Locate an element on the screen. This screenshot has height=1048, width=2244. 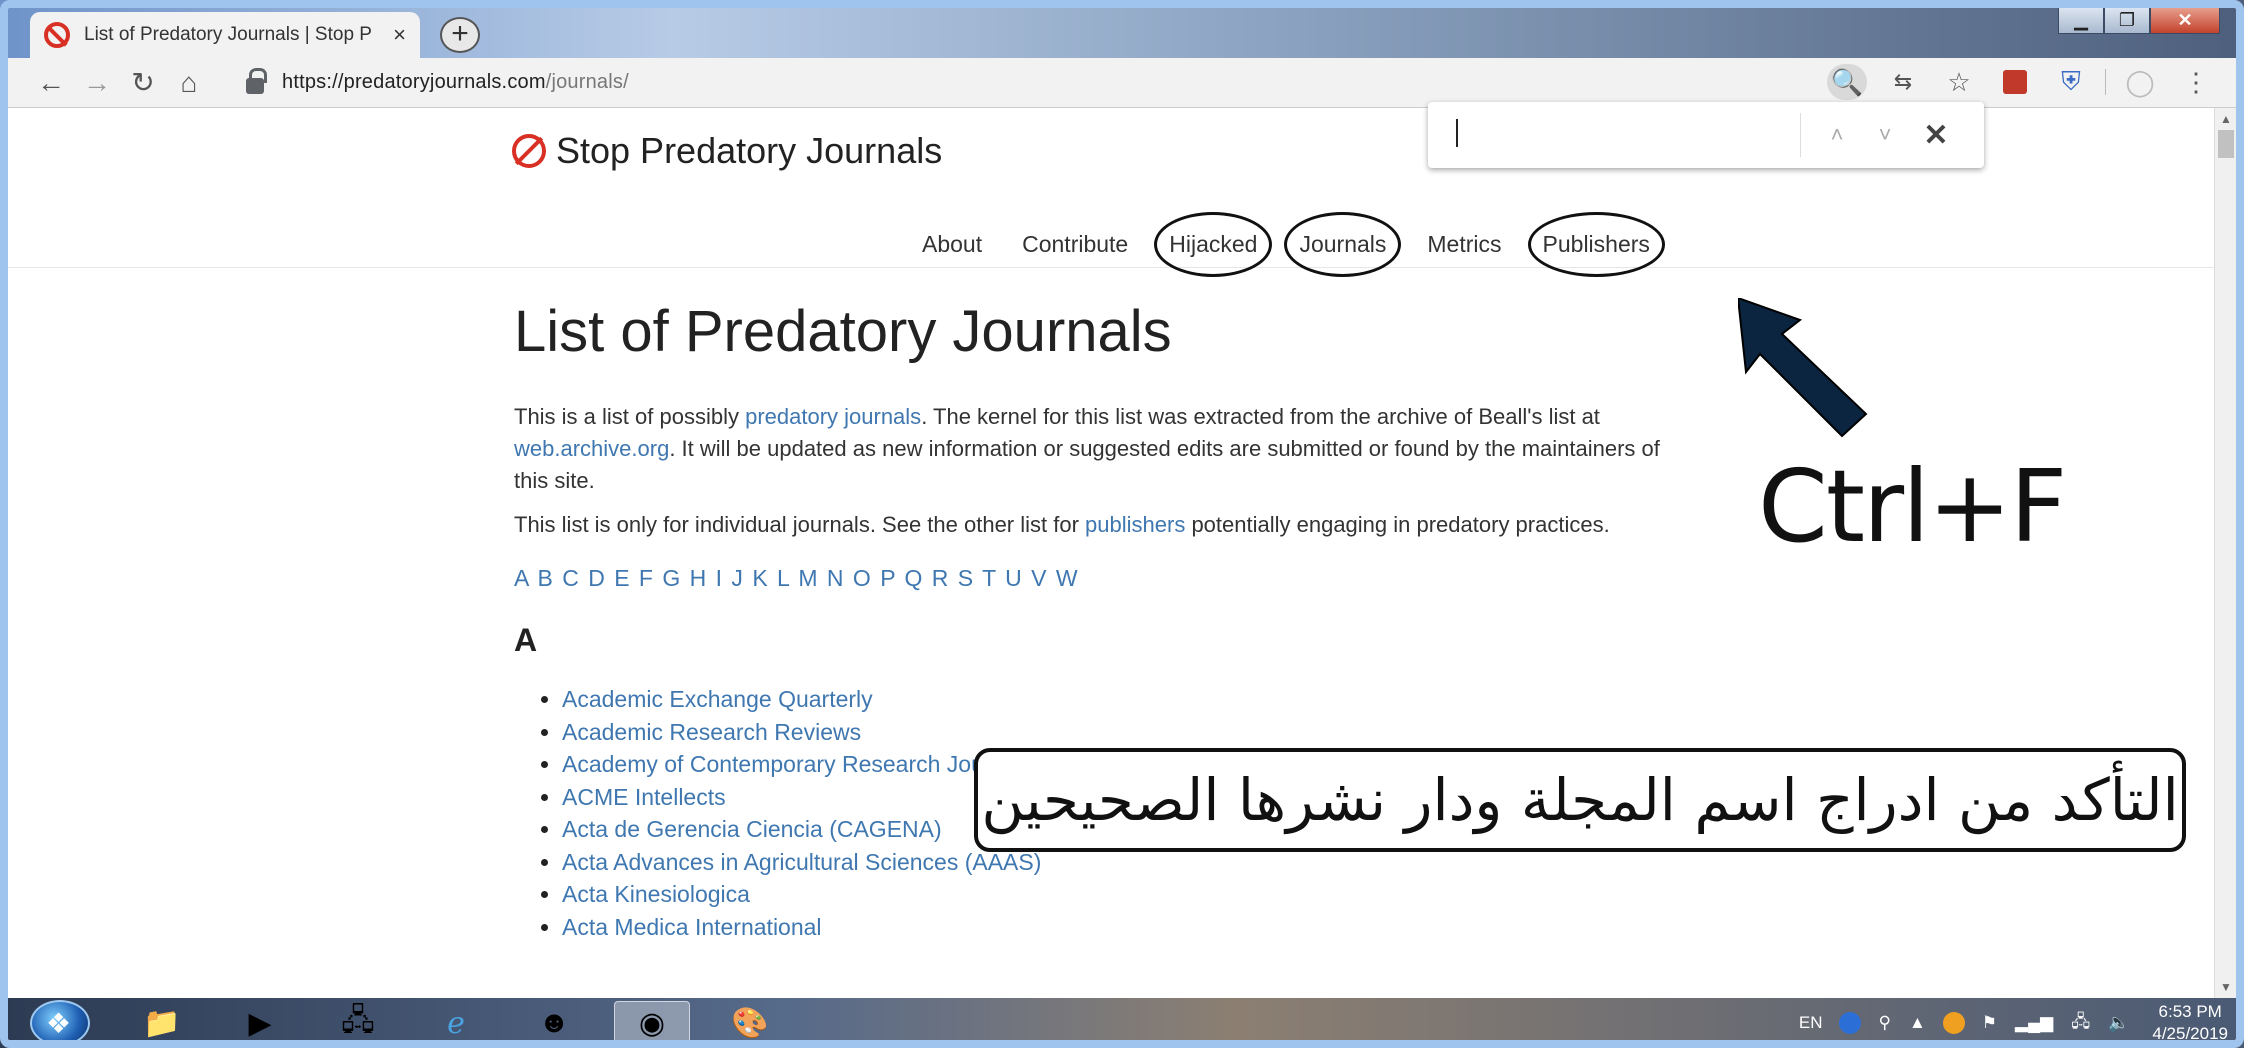
file-explorer-icon: 📁 is located at coordinates (162, 1023).